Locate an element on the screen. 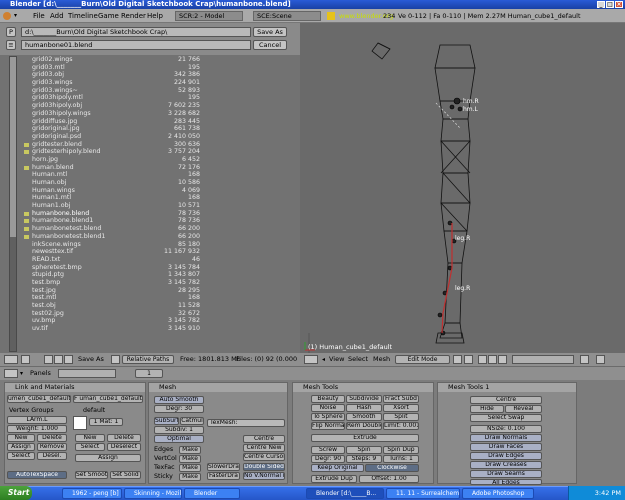  draw-faces-toggle: Draw Faces is located at coordinates (506, 447).